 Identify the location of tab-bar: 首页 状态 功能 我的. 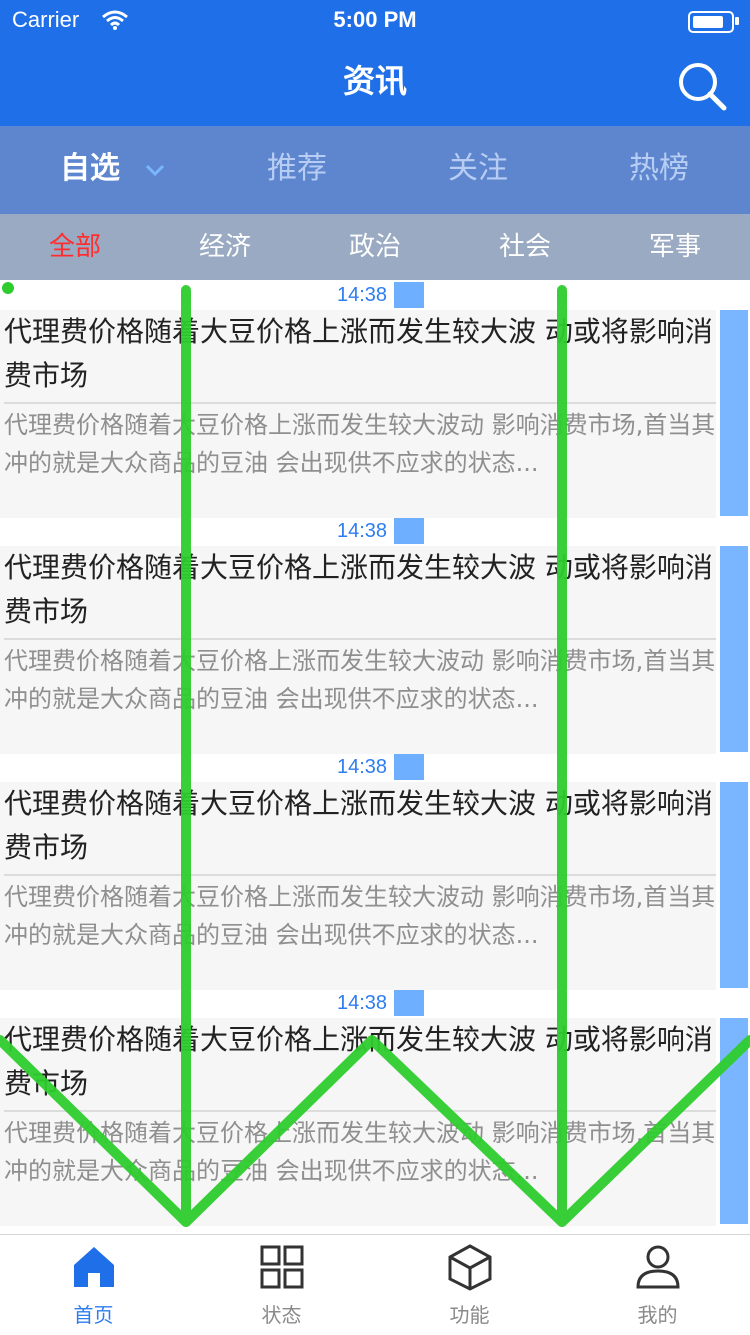
(375, 1284).